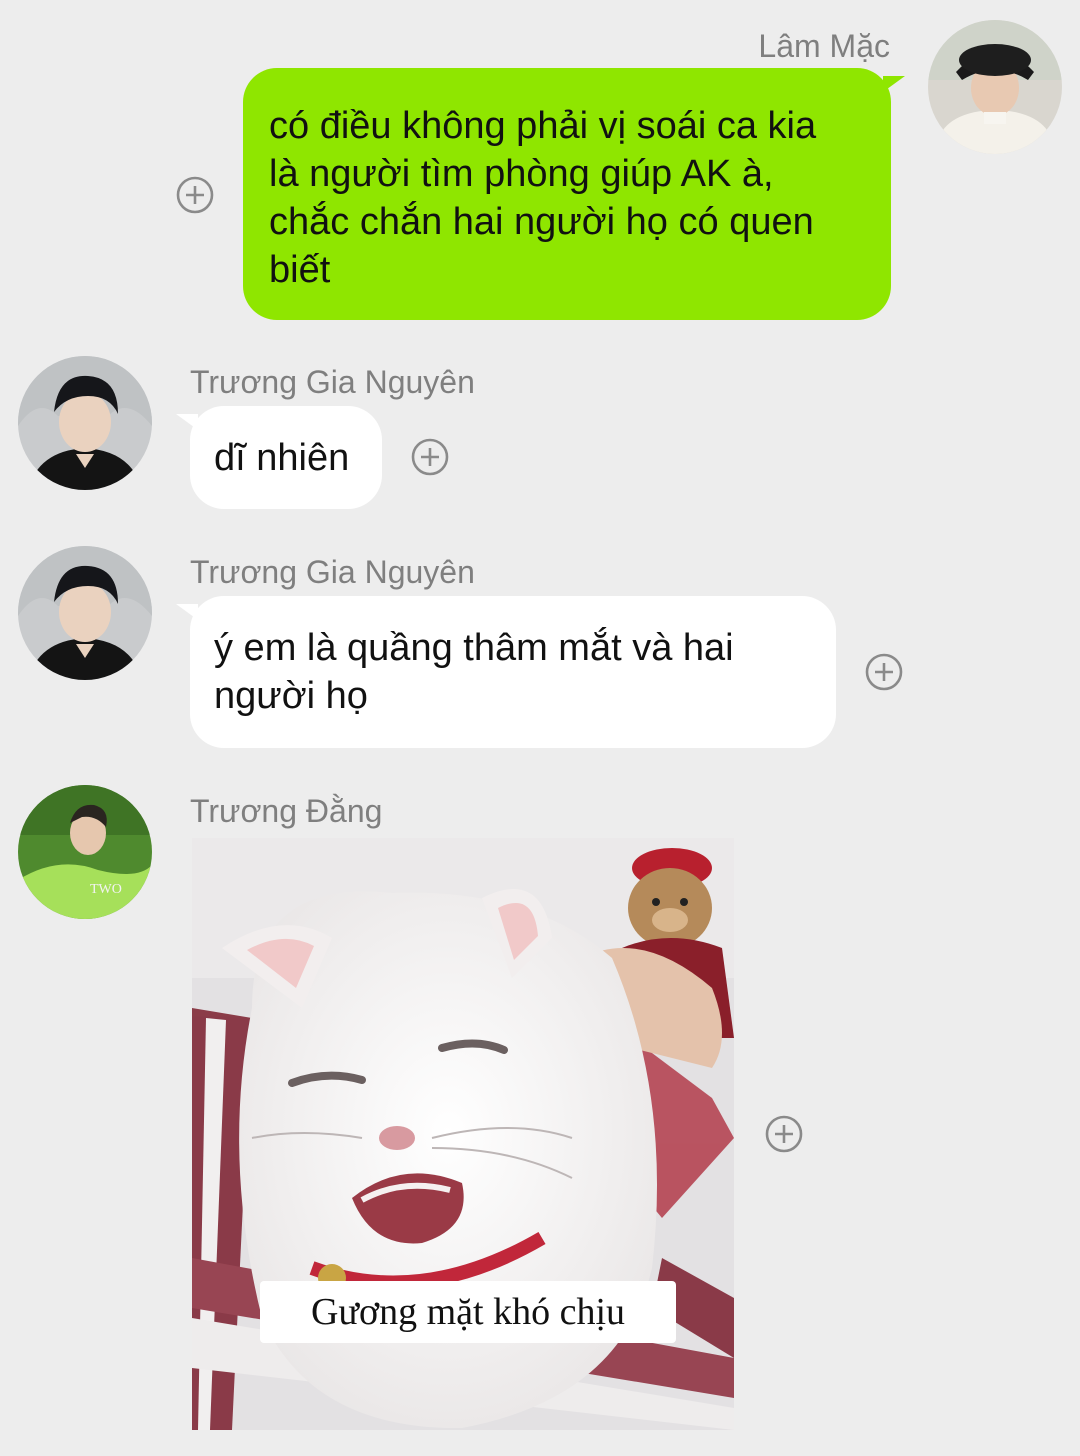  Describe the element at coordinates (824, 46) in the screenshot. I see `sender-name: Lâm Mặc` at that location.